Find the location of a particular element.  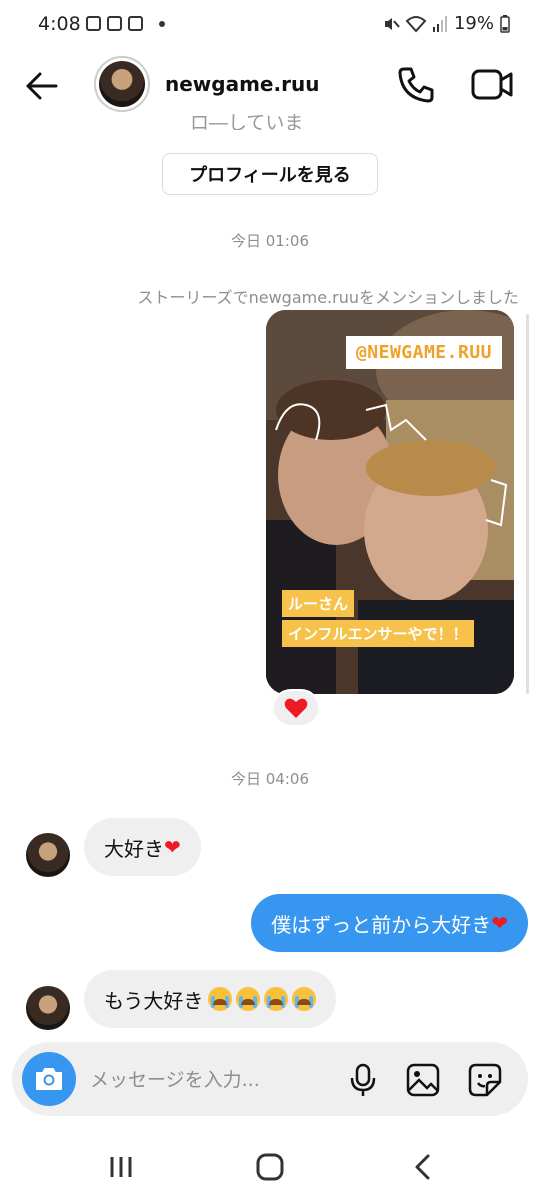

video-icon is located at coordinates (492, 84).